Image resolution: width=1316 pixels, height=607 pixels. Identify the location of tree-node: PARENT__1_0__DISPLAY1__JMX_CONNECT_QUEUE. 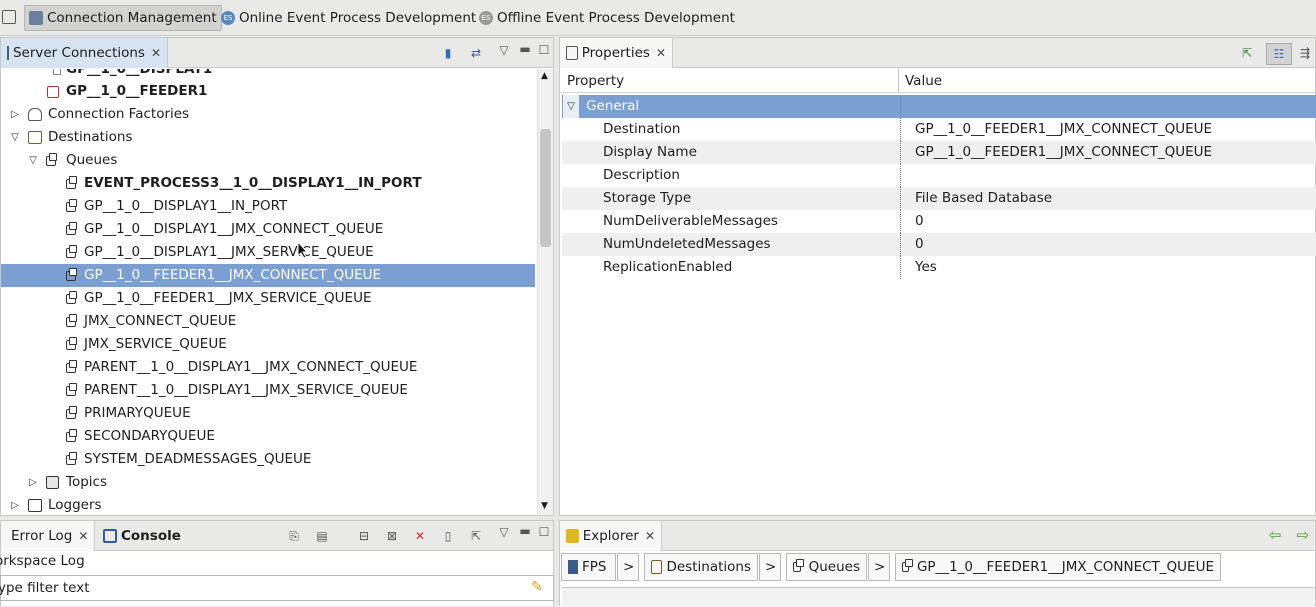
(268, 367).